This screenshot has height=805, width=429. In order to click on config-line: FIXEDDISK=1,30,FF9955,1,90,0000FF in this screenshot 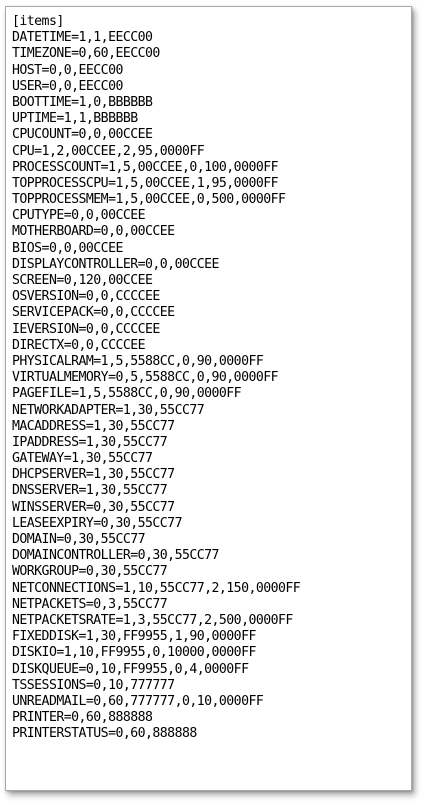, I will do `click(134, 637)`.